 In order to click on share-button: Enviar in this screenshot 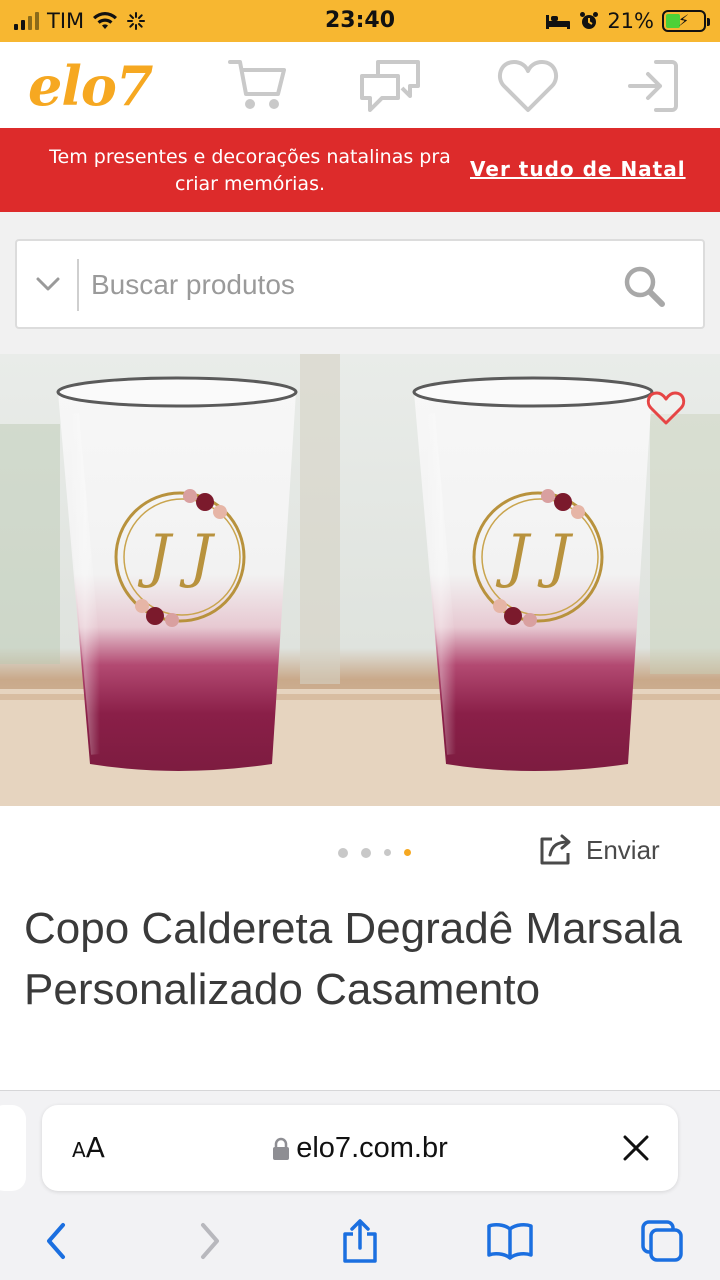, I will do `click(599, 850)`.